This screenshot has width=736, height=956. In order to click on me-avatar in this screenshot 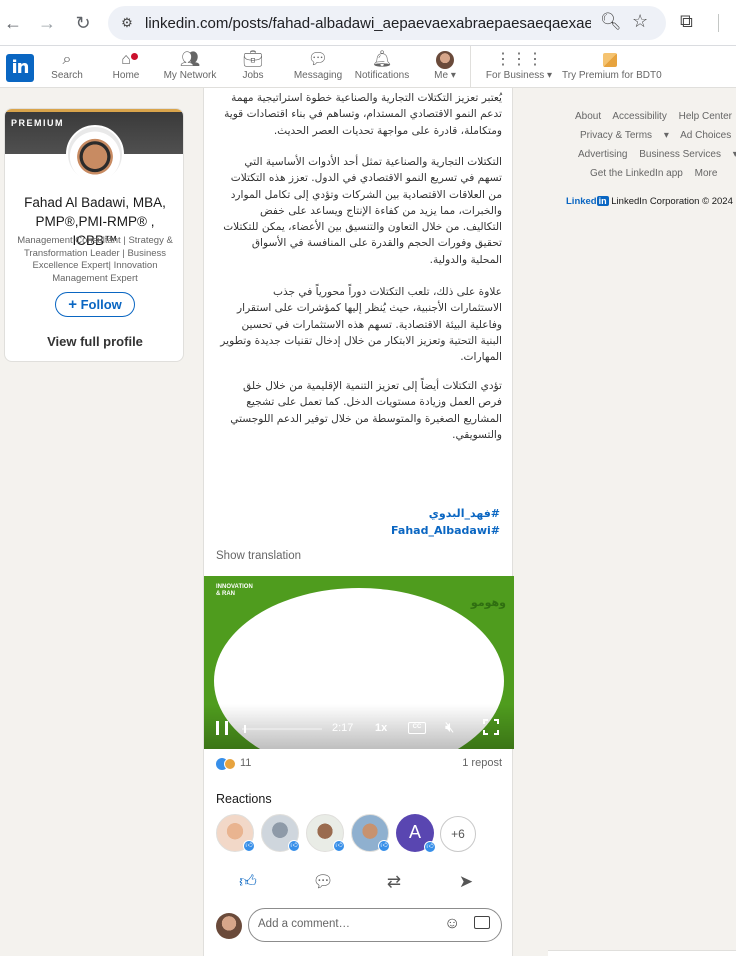, I will do `click(445, 60)`.